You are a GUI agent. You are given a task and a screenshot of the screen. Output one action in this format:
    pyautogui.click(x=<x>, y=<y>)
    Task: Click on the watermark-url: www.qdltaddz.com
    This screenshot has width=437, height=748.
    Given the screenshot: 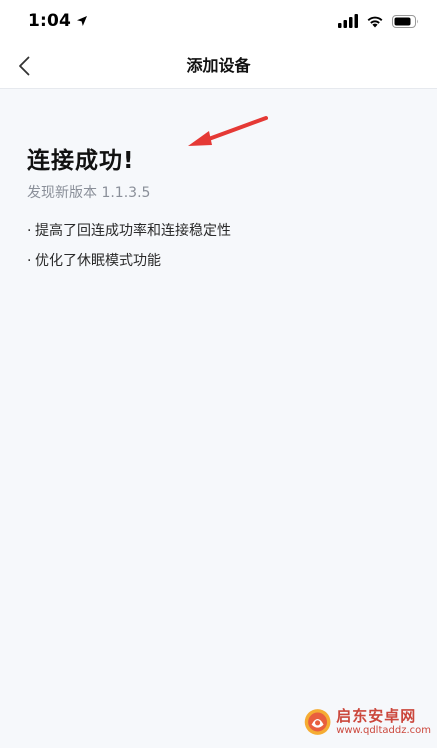 What is the action you would take?
    pyautogui.click(x=383, y=730)
    